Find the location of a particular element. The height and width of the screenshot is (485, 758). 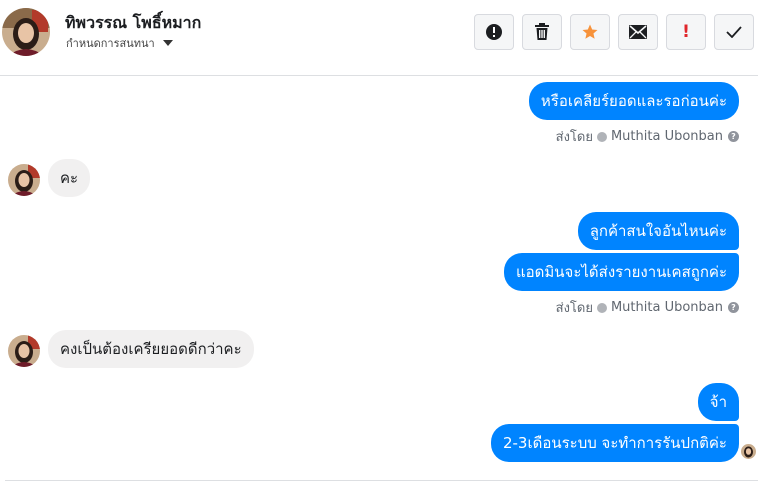

delete-button is located at coordinates (542, 32).